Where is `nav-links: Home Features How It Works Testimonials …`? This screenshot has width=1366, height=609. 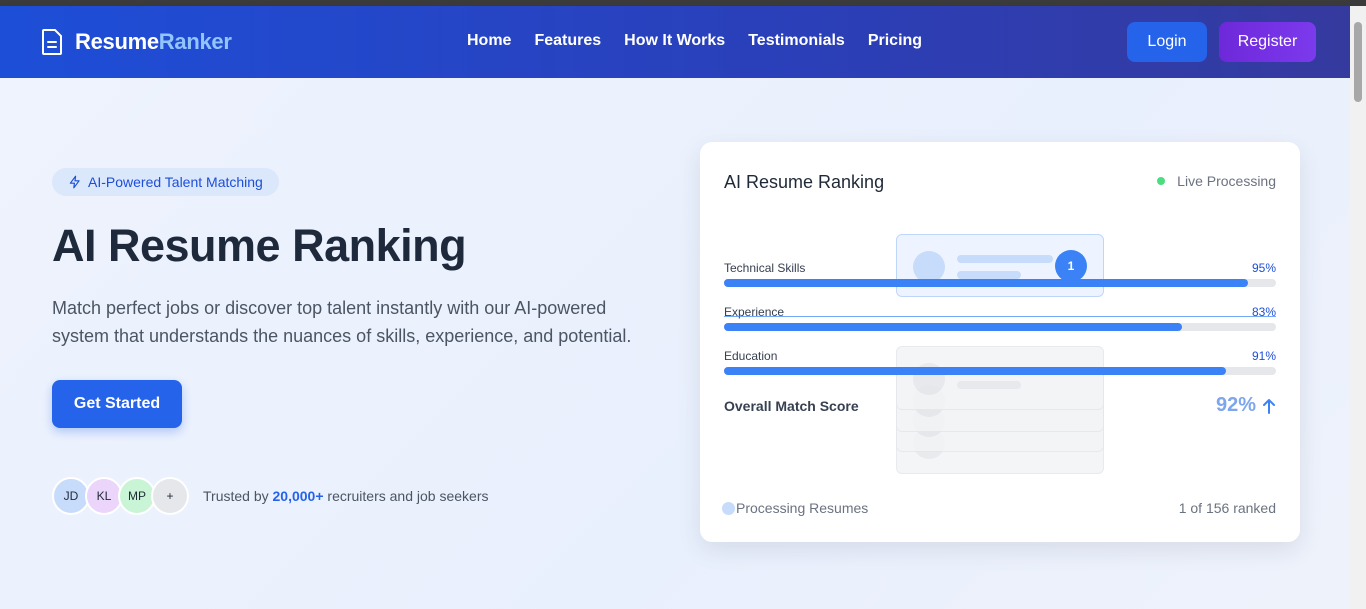 nav-links: Home Features How It Works Testimonials … is located at coordinates (694, 41).